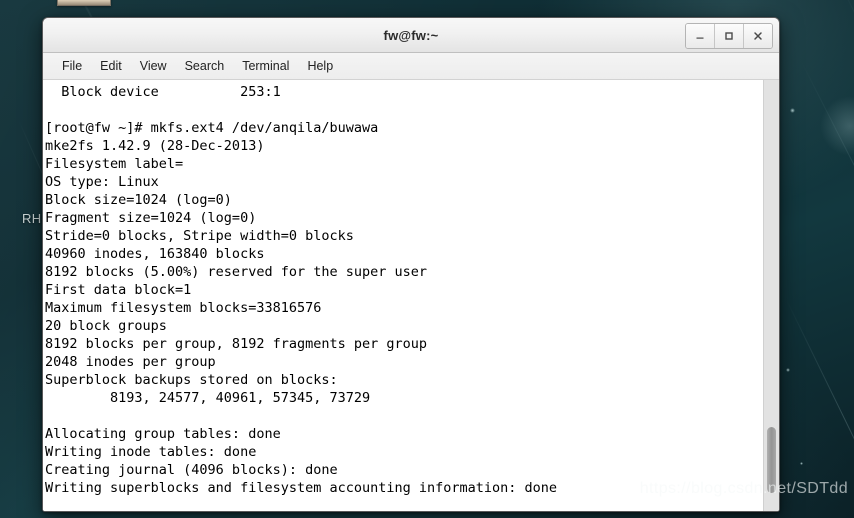  Describe the element at coordinates (205, 66) in the screenshot. I see `menu-item-search: Search` at that location.